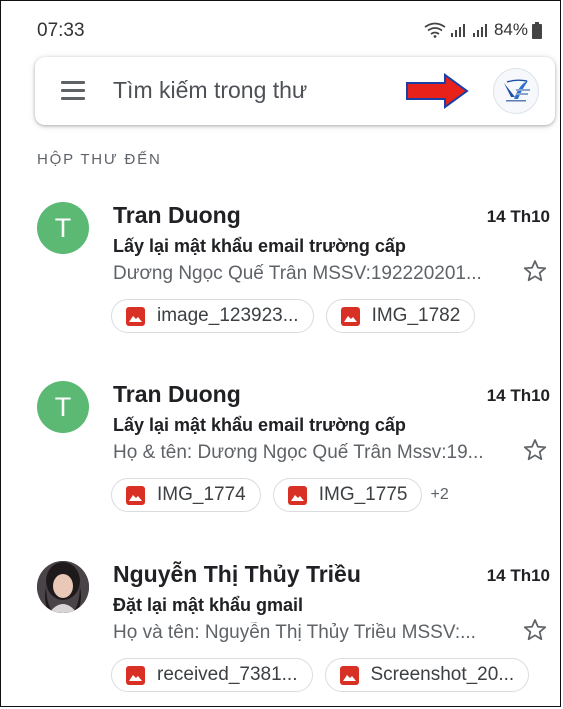  I want to click on attachment-chips: image_123923... IMG_1782, so click(299, 316).